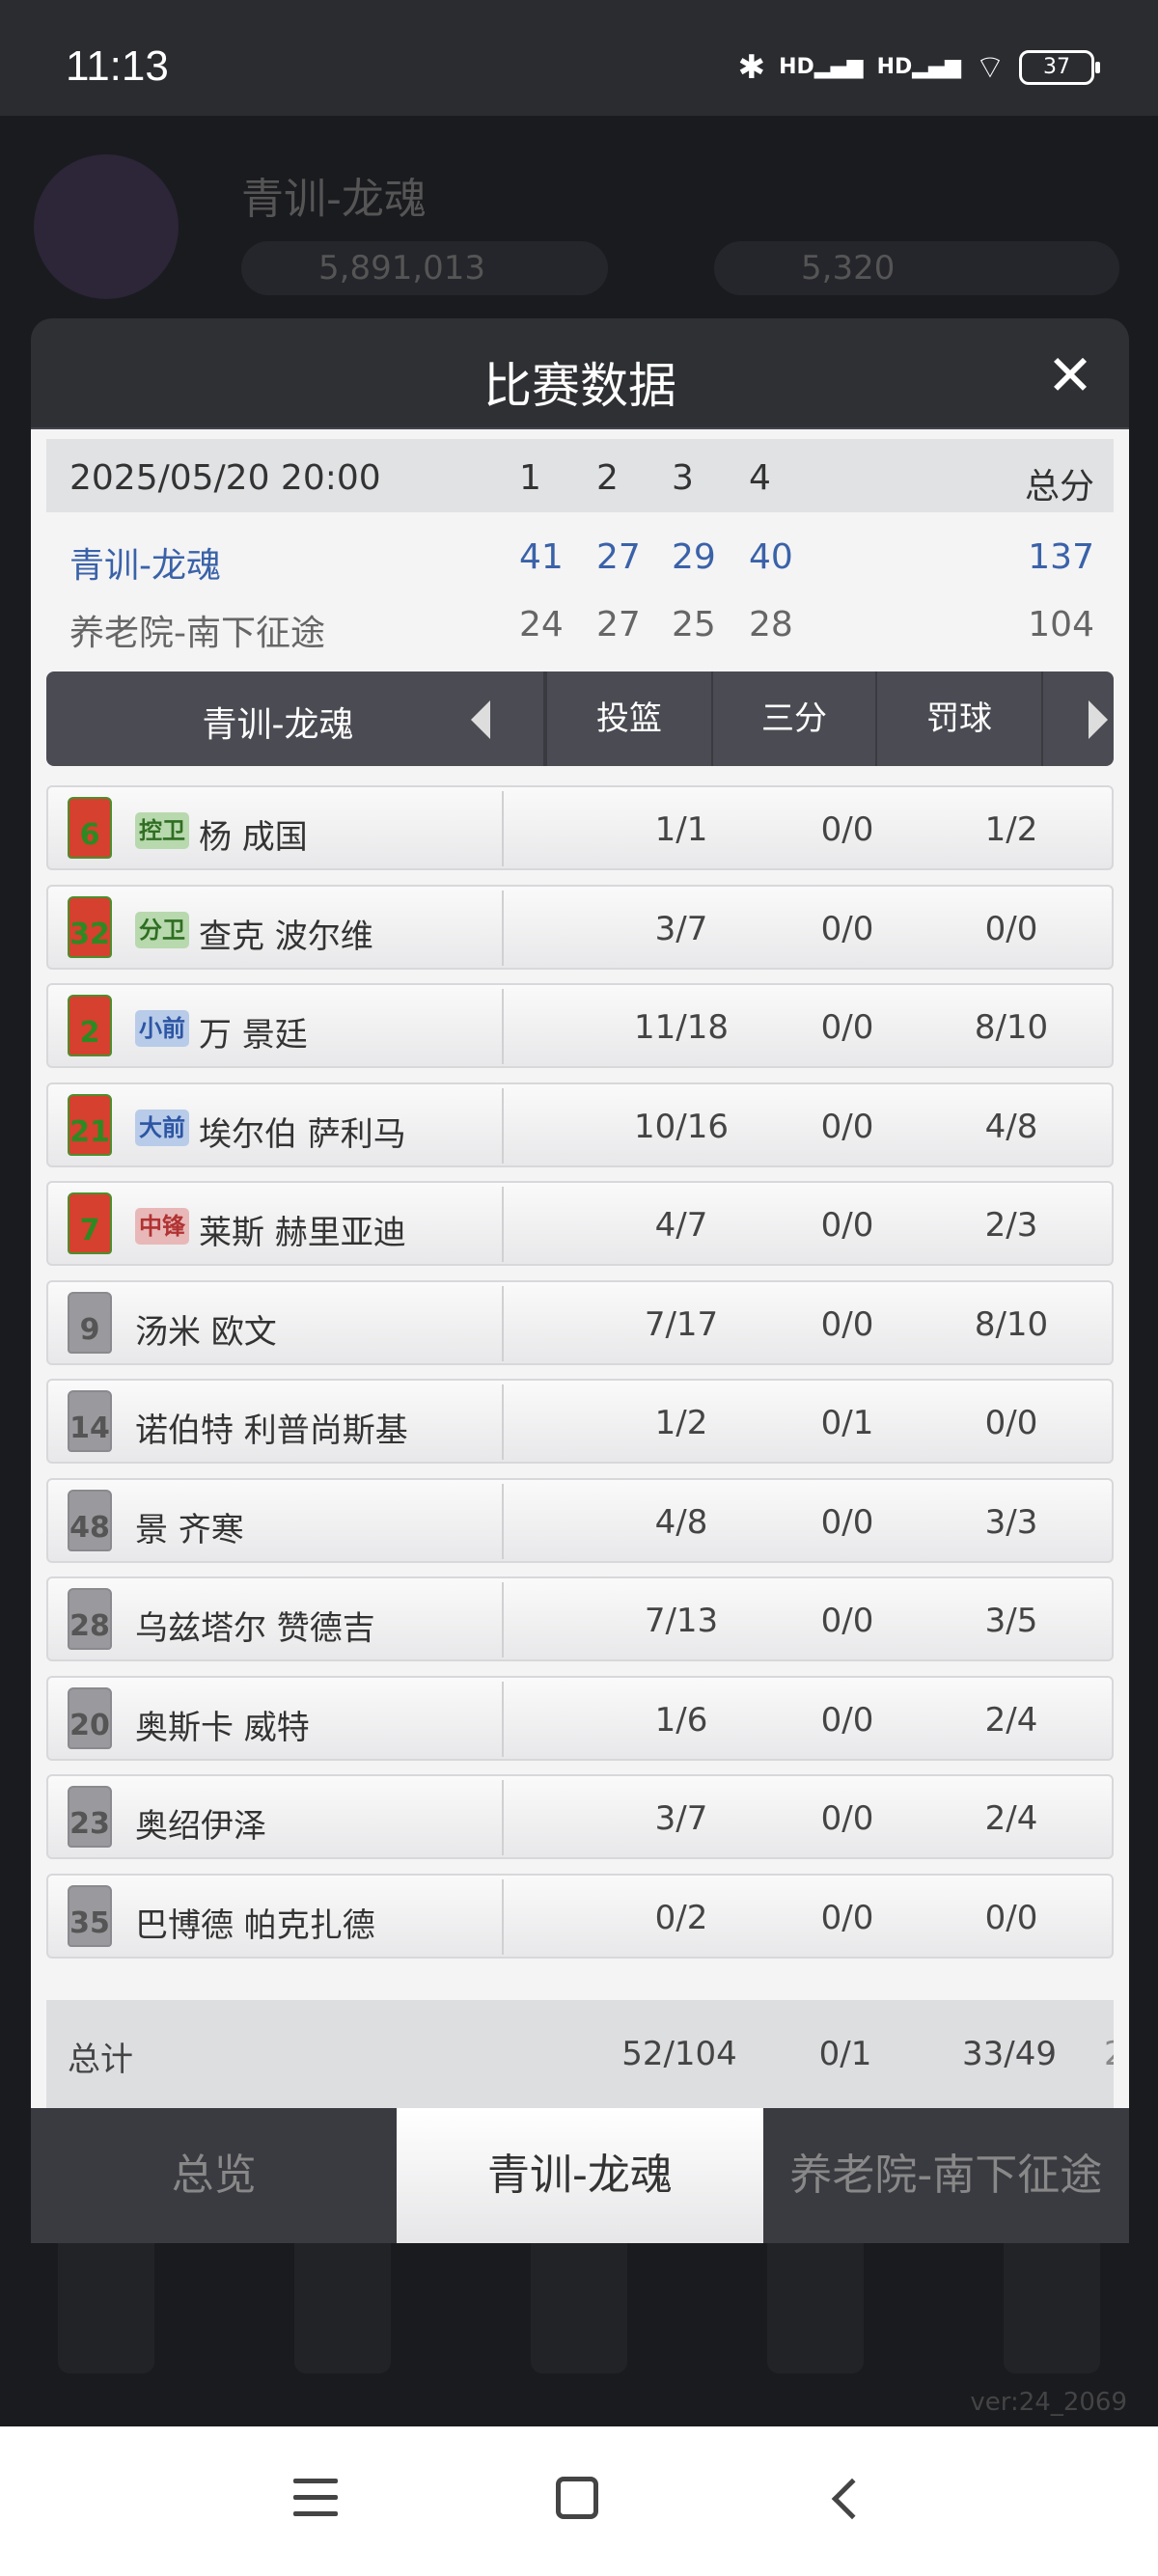 Image resolution: width=1158 pixels, height=2576 pixels. I want to click on home-icon, so click(577, 2498).